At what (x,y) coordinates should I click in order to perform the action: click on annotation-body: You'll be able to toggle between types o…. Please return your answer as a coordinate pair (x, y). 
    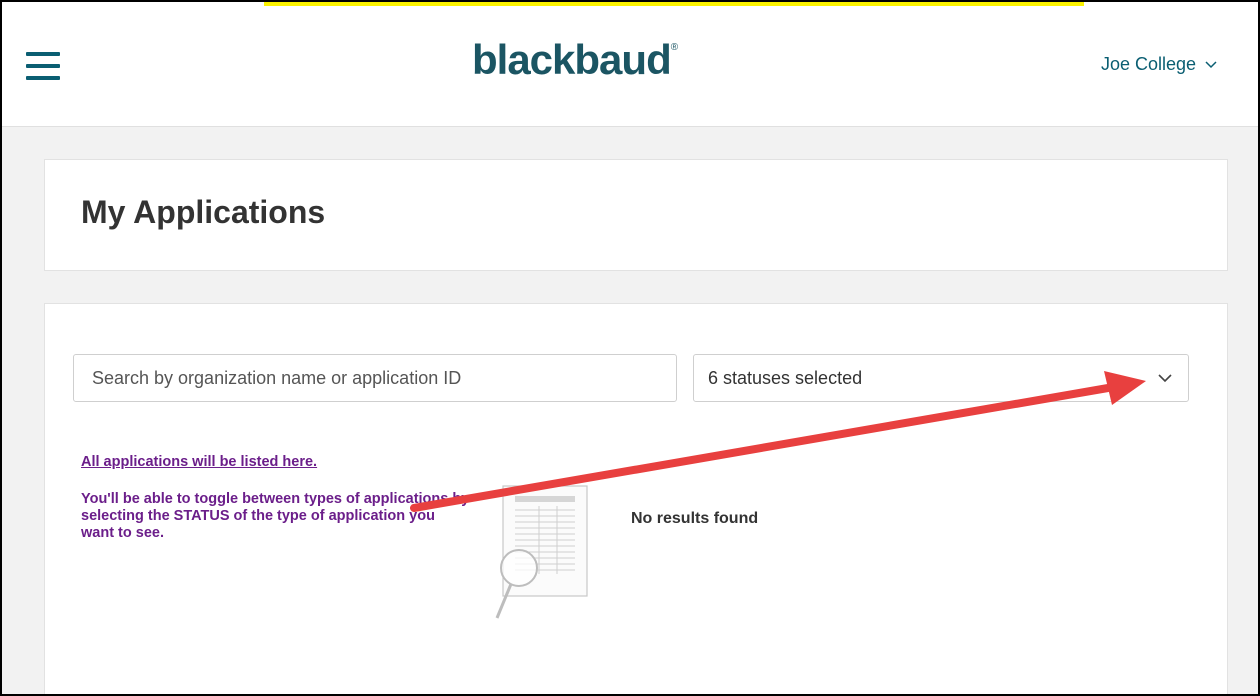
    Looking at the image, I should click on (275, 516).